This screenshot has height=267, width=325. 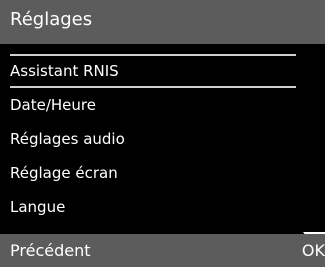 I want to click on menu-item-reglages-audio: Réglages audio, so click(x=67, y=139).